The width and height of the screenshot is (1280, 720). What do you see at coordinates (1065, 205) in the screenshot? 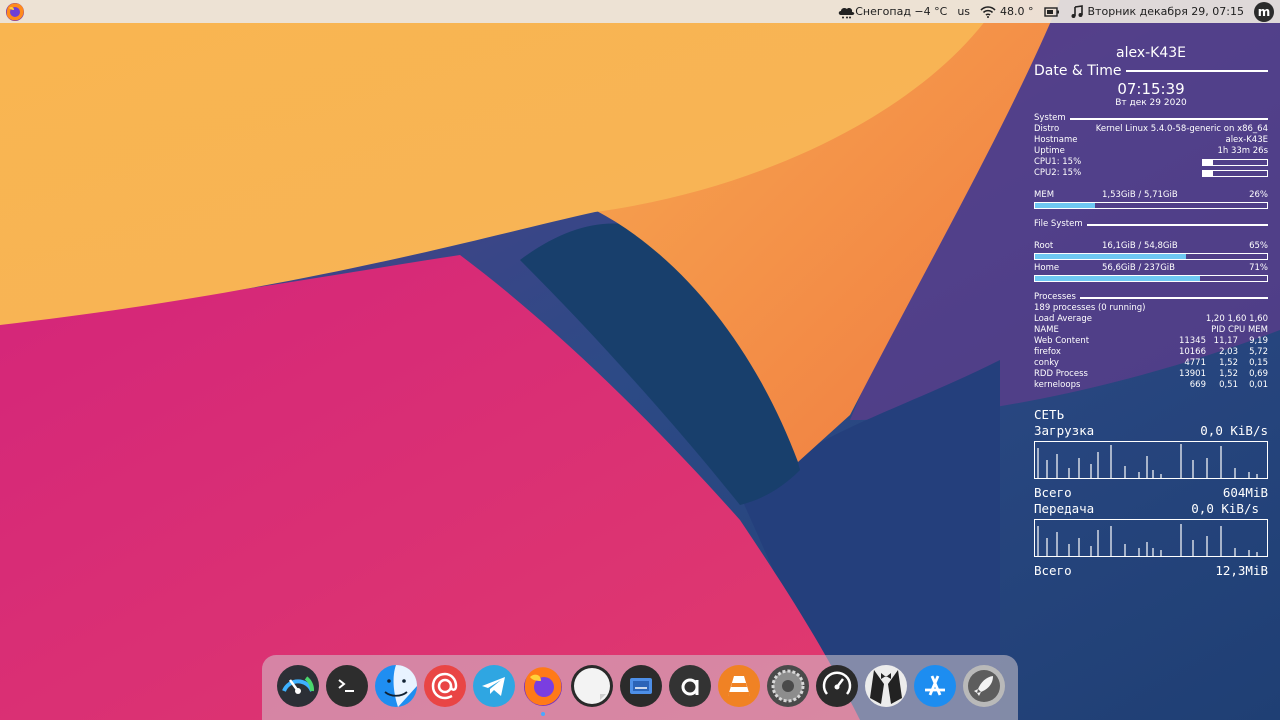
I see `mem-bar-fill` at bounding box center [1065, 205].